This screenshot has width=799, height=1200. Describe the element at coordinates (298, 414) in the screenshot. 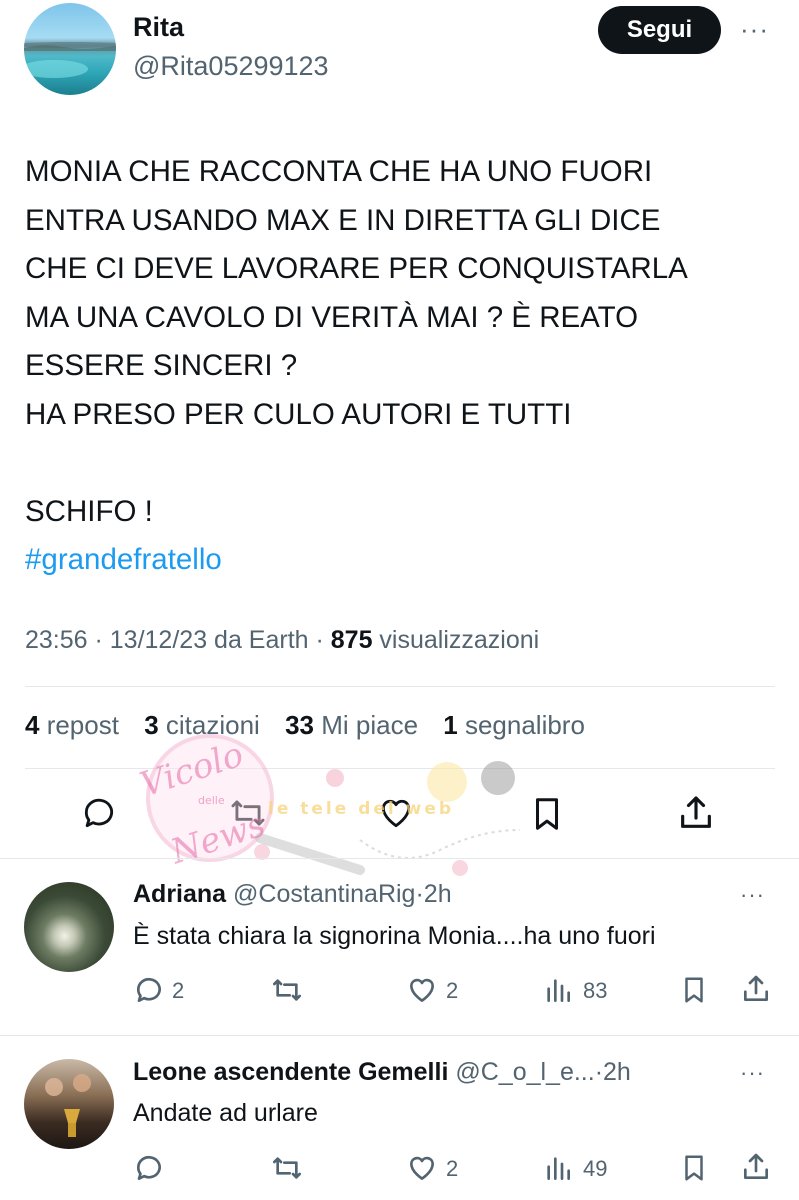

I see `tweet-line: HA PRESO PER CULO AUTORI E TUTTI` at that location.